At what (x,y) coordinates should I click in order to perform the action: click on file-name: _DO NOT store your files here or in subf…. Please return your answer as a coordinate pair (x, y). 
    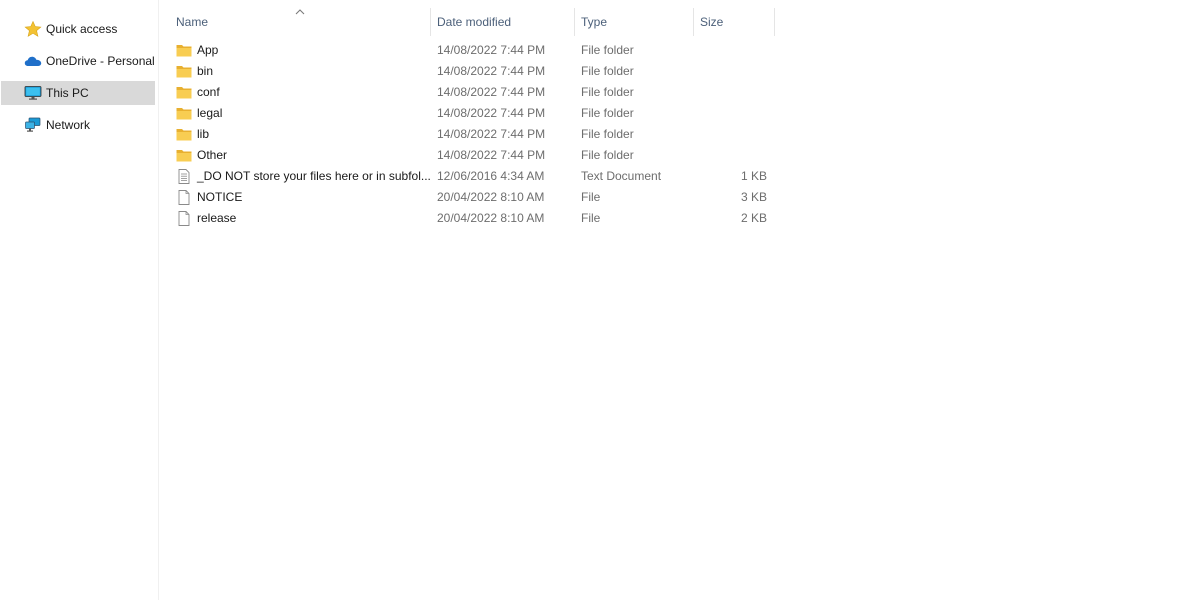
    Looking at the image, I should click on (313, 176).